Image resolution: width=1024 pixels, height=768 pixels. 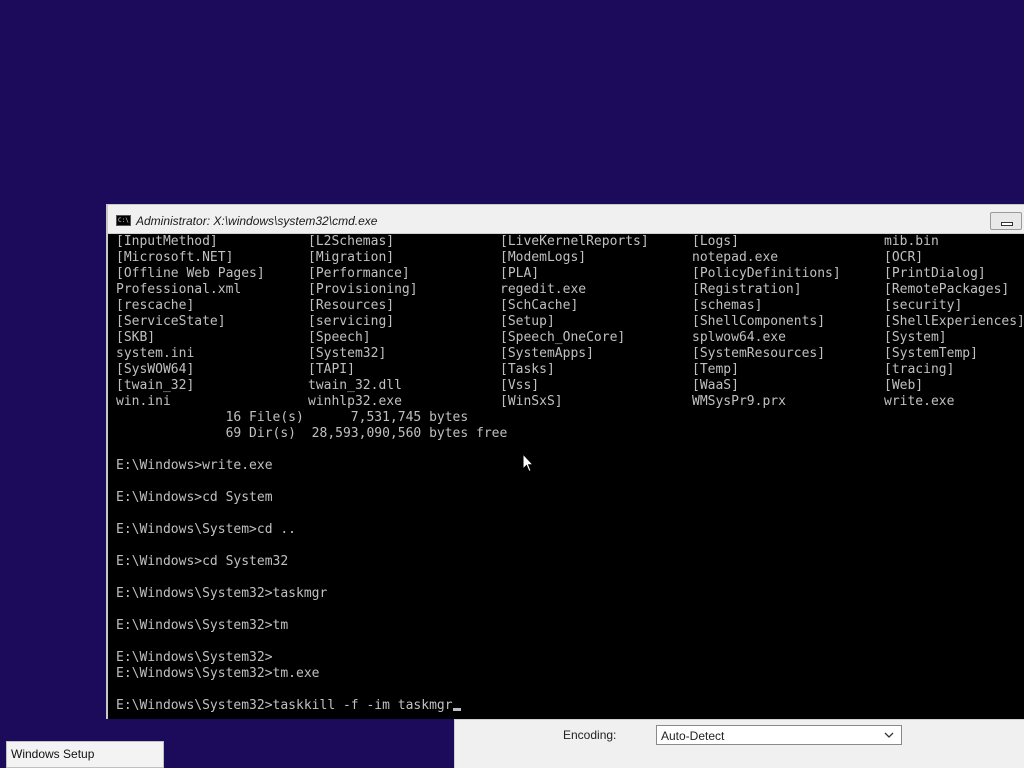 What do you see at coordinates (179, 289) in the screenshot?
I see `listing-entry: Professional.xml` at bounding box center [179, 289].